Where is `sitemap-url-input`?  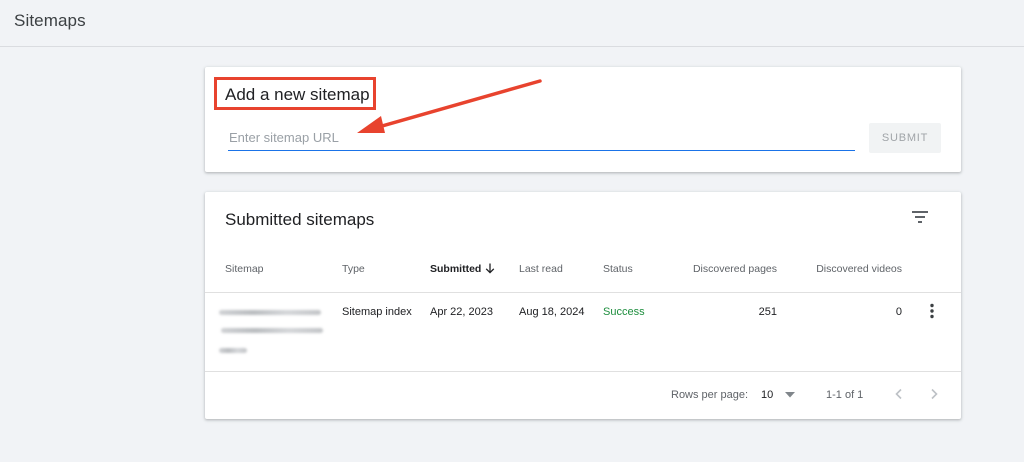 sitemap-url-input is located at coordinates (541, 138).